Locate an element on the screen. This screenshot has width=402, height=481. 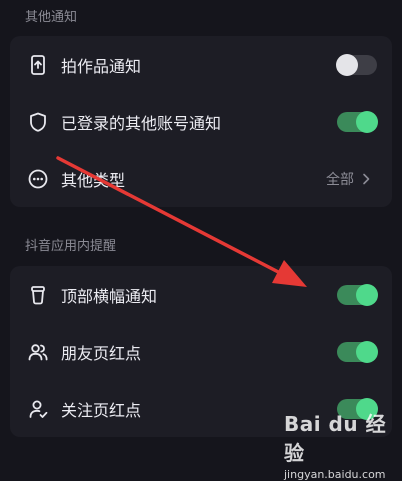
phone-upload-icon is located at coordinates (38, 65).